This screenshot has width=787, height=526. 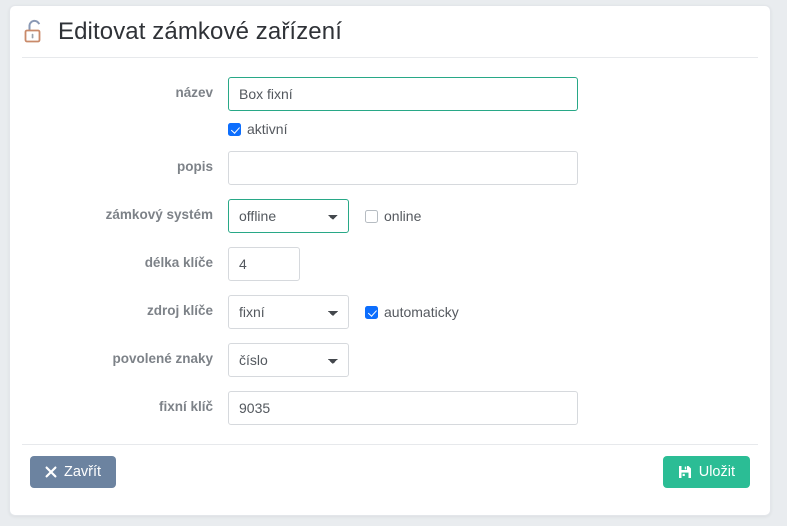 What do you see at coordinates (179, 310) in the screenshot?
I see `label-zdroj-klice: zdroj klíče` at bounding box center [179, 310].